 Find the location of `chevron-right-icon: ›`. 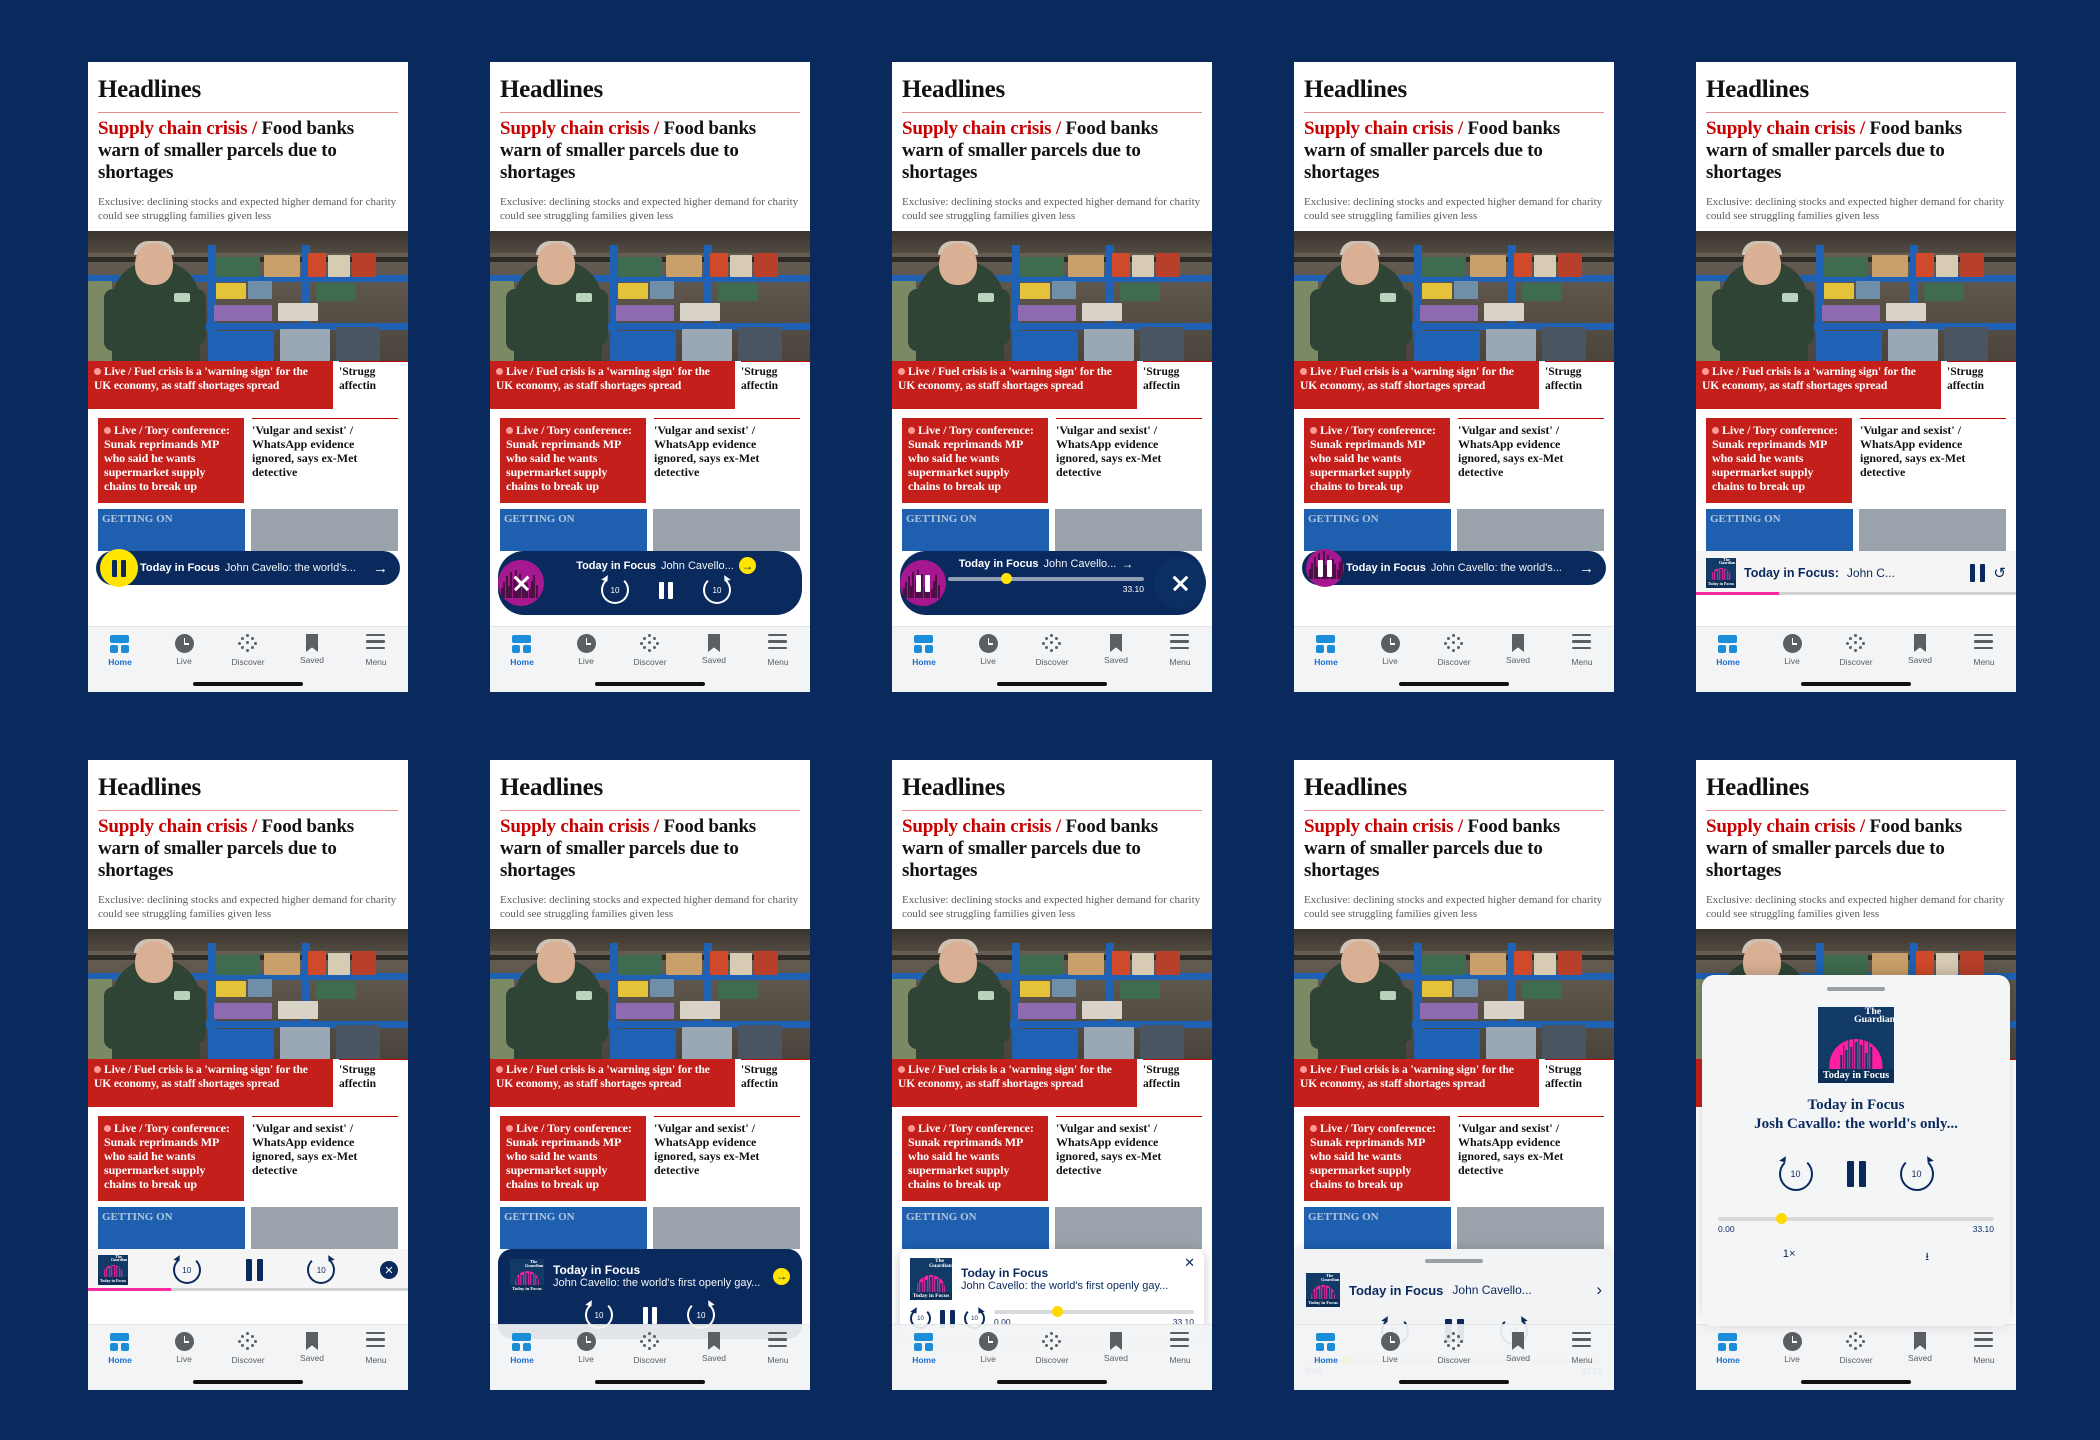

chevron-right-icon: › is located at coordinates (1599, 1290).